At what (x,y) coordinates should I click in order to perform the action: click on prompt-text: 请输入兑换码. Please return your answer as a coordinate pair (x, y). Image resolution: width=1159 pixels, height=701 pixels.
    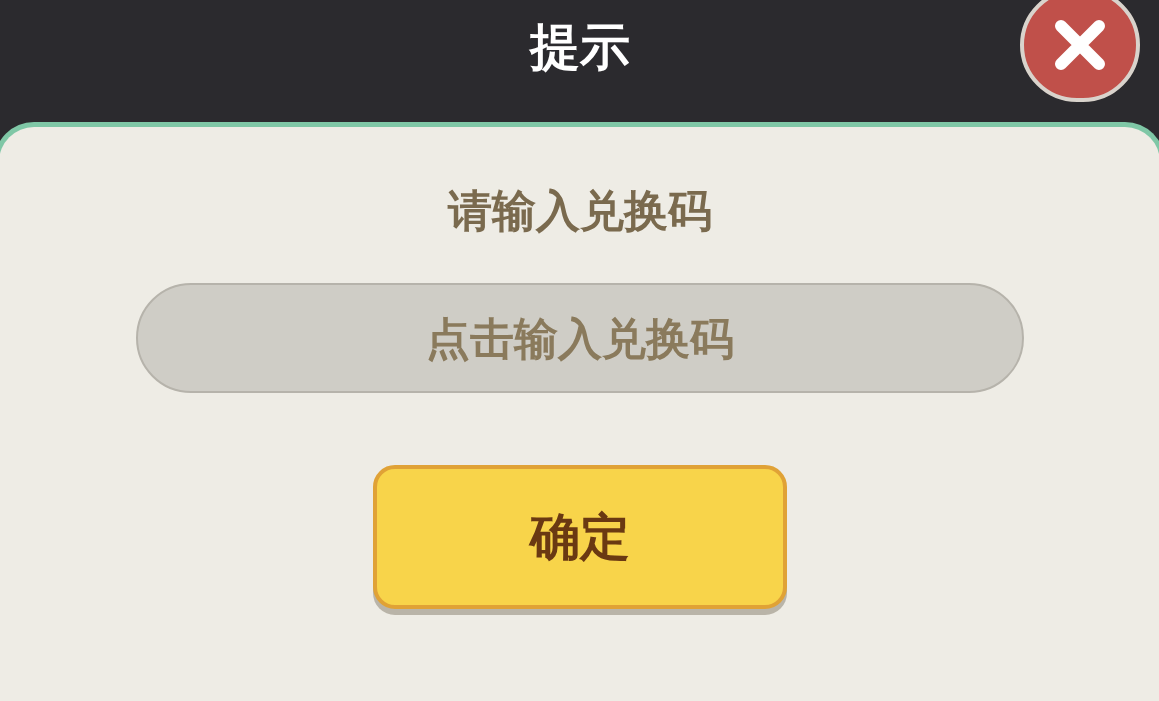
    Looking at the image, I should click on (579, 211).